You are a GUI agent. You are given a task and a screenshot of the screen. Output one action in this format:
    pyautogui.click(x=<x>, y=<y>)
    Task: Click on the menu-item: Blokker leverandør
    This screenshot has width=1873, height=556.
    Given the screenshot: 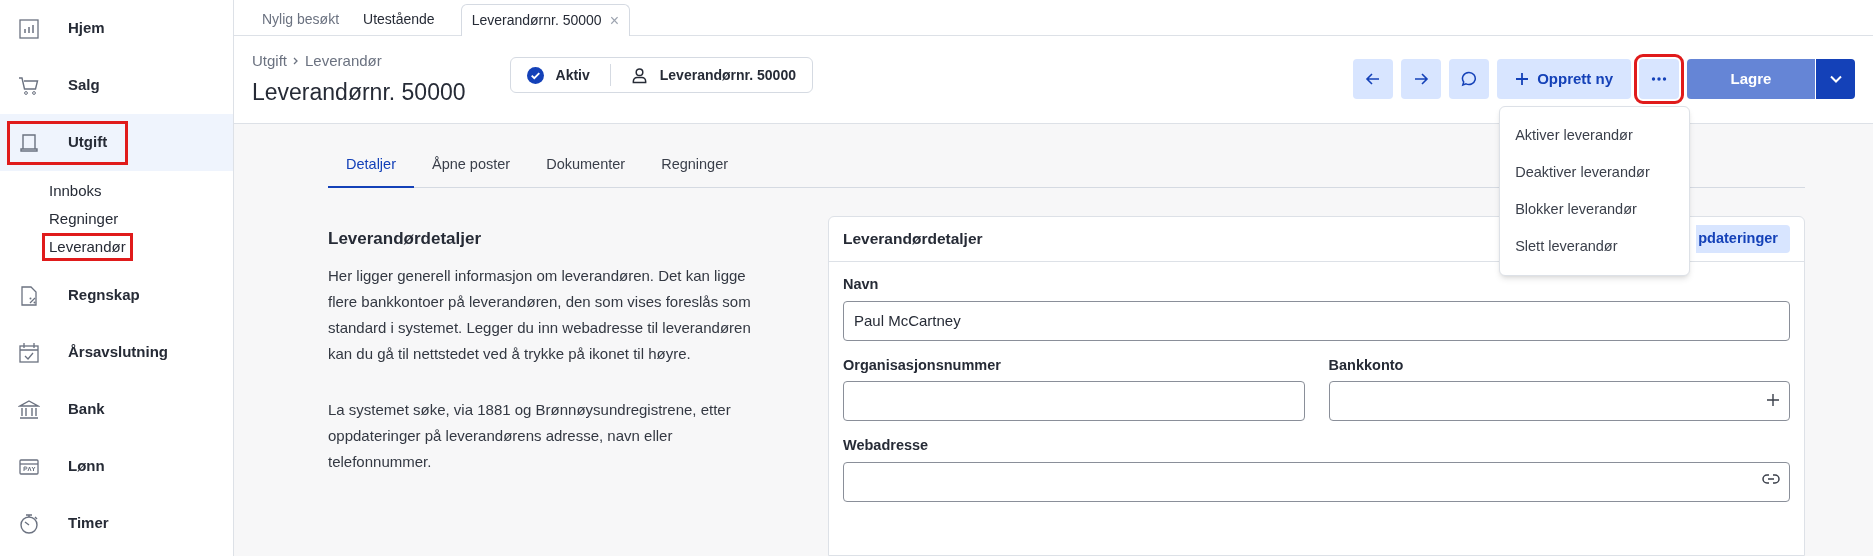 What is the action you would take?
    pyautogui.click(x=1595, y=209)
    